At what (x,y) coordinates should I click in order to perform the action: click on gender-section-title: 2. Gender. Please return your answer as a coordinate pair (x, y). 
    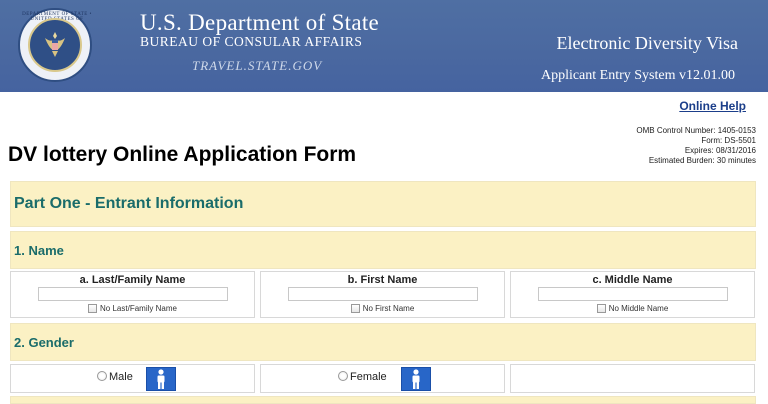
    Looking at the image, I should click on (44, 342).